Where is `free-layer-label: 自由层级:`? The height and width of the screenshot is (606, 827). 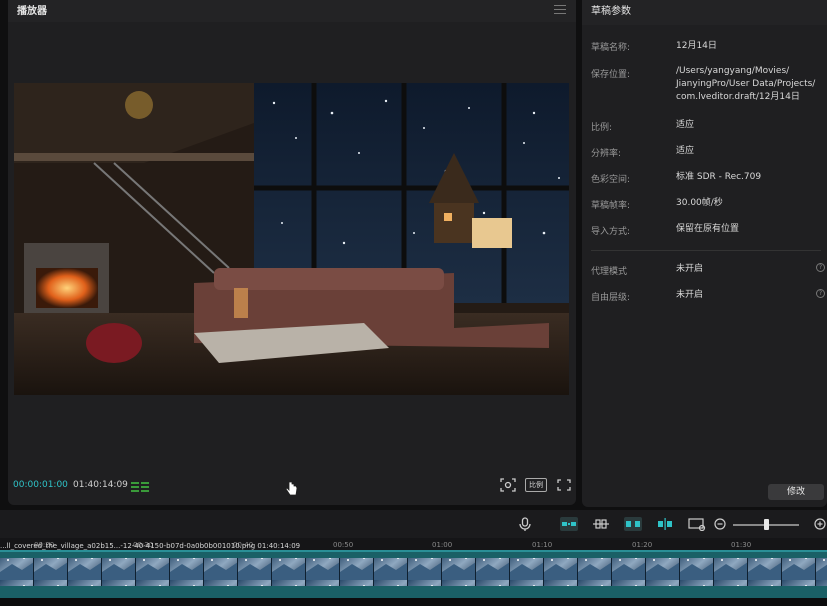 free-layer-label: 自由层级: is located at coordinates (611, 298).